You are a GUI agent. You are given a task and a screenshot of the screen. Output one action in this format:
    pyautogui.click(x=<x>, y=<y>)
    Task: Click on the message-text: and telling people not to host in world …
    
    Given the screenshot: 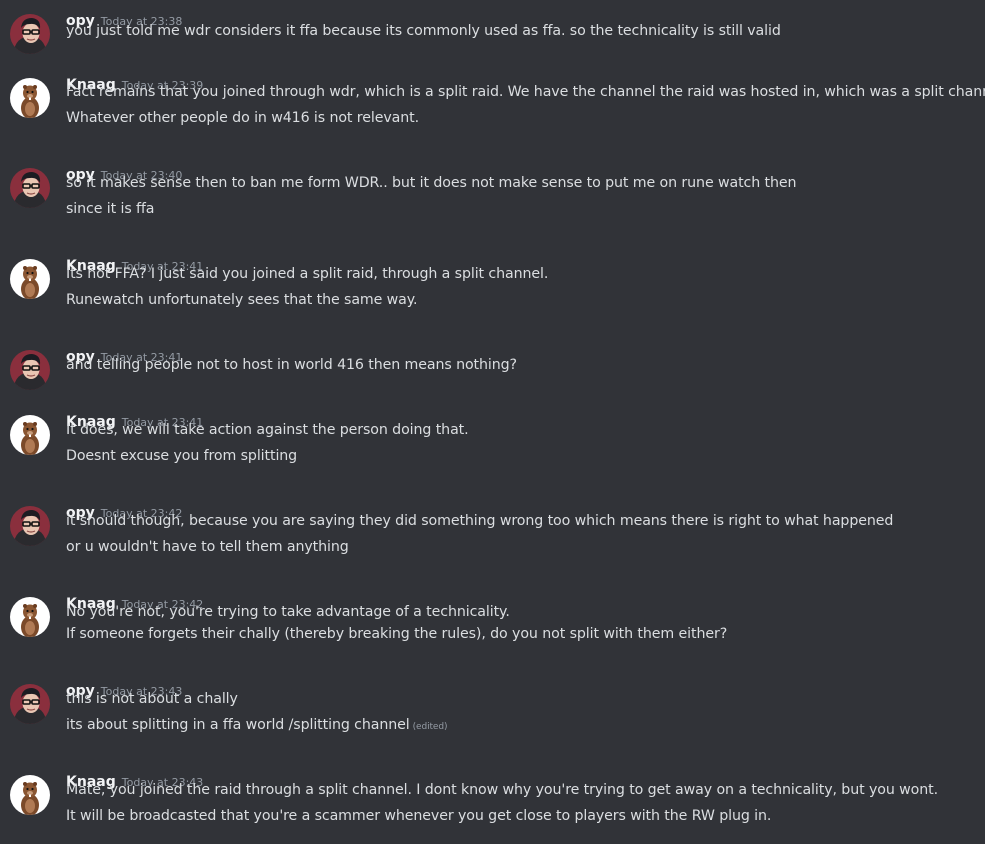 What is the action you would take?
    pyautogui.click(x=291, y=365)
    